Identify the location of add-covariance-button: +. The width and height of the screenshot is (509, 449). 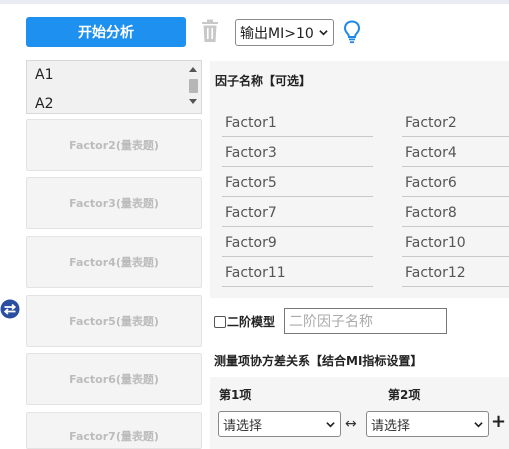
(498, 422).